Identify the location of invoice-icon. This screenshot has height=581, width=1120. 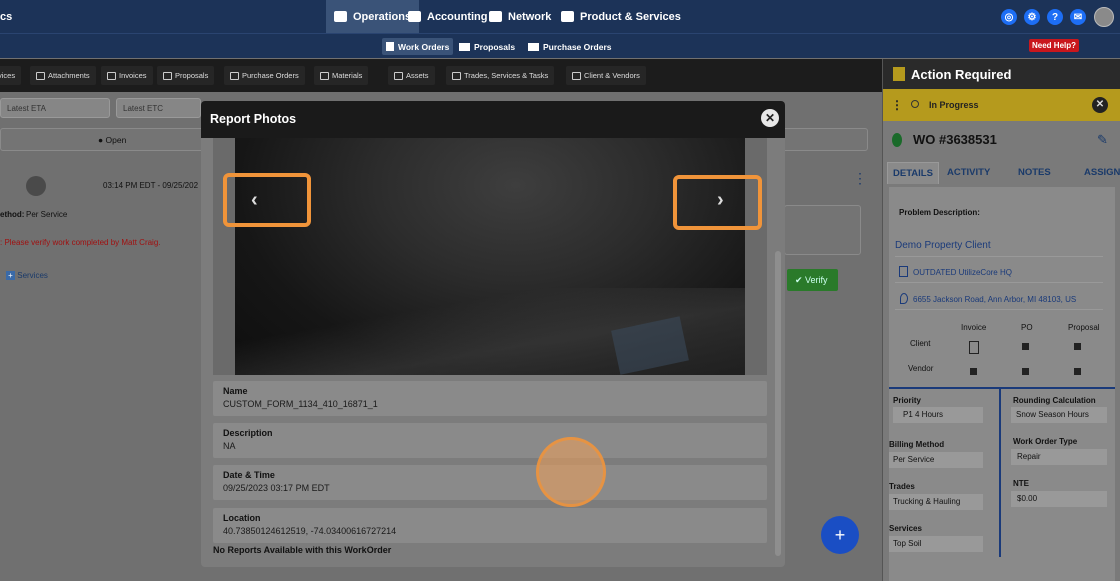
(111, 75).